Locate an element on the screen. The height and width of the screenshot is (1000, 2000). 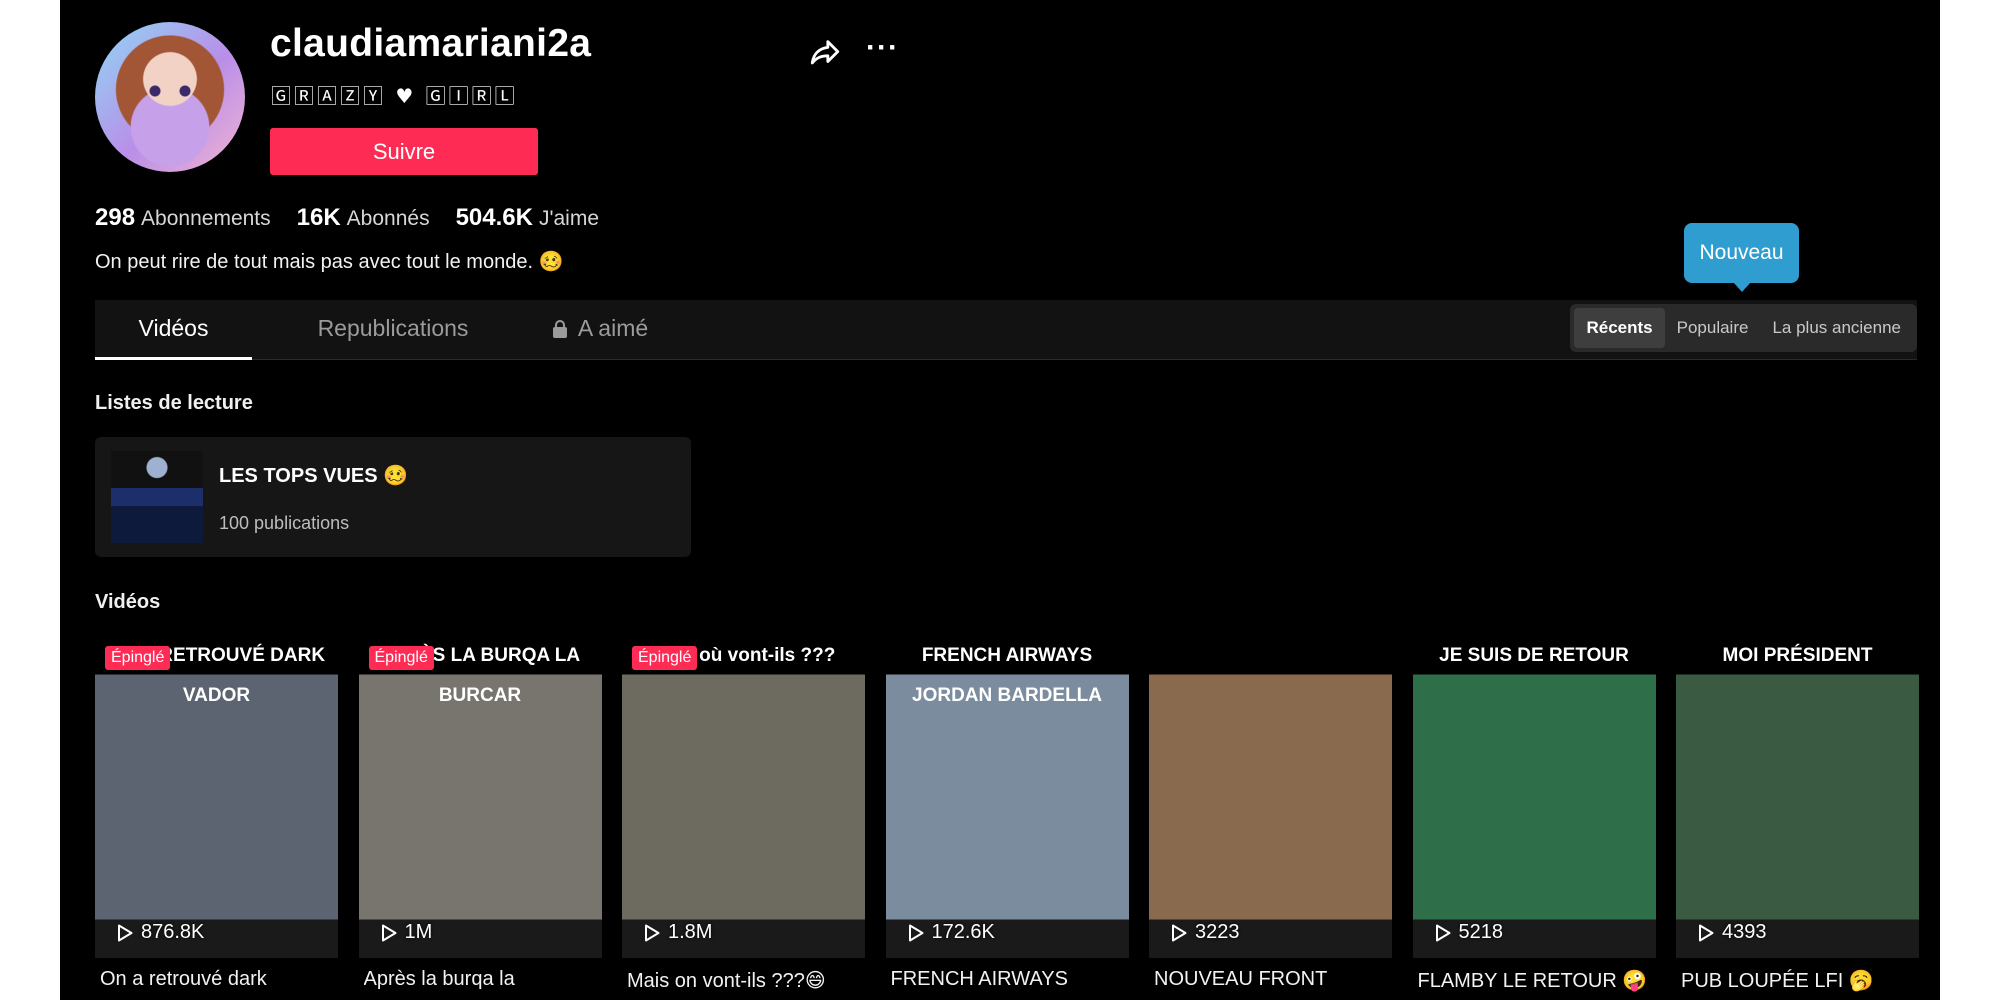
share-icon is located at coordinates (825, 53).